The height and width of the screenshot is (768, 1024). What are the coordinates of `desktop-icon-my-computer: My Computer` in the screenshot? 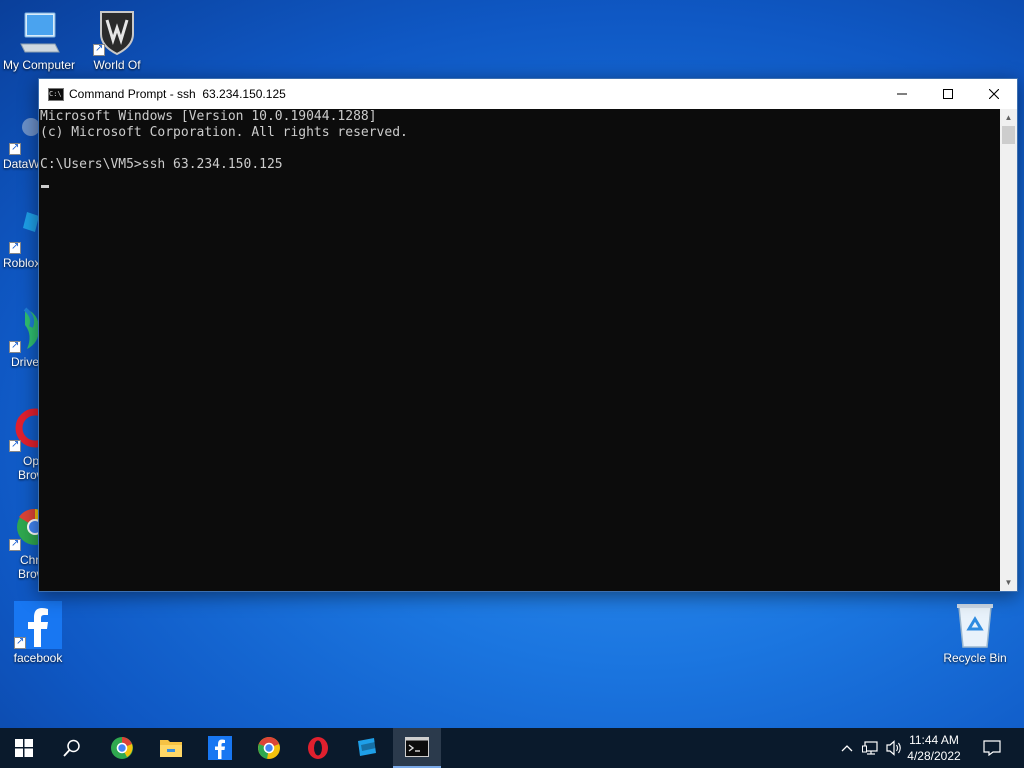 It's located at (39, 40).